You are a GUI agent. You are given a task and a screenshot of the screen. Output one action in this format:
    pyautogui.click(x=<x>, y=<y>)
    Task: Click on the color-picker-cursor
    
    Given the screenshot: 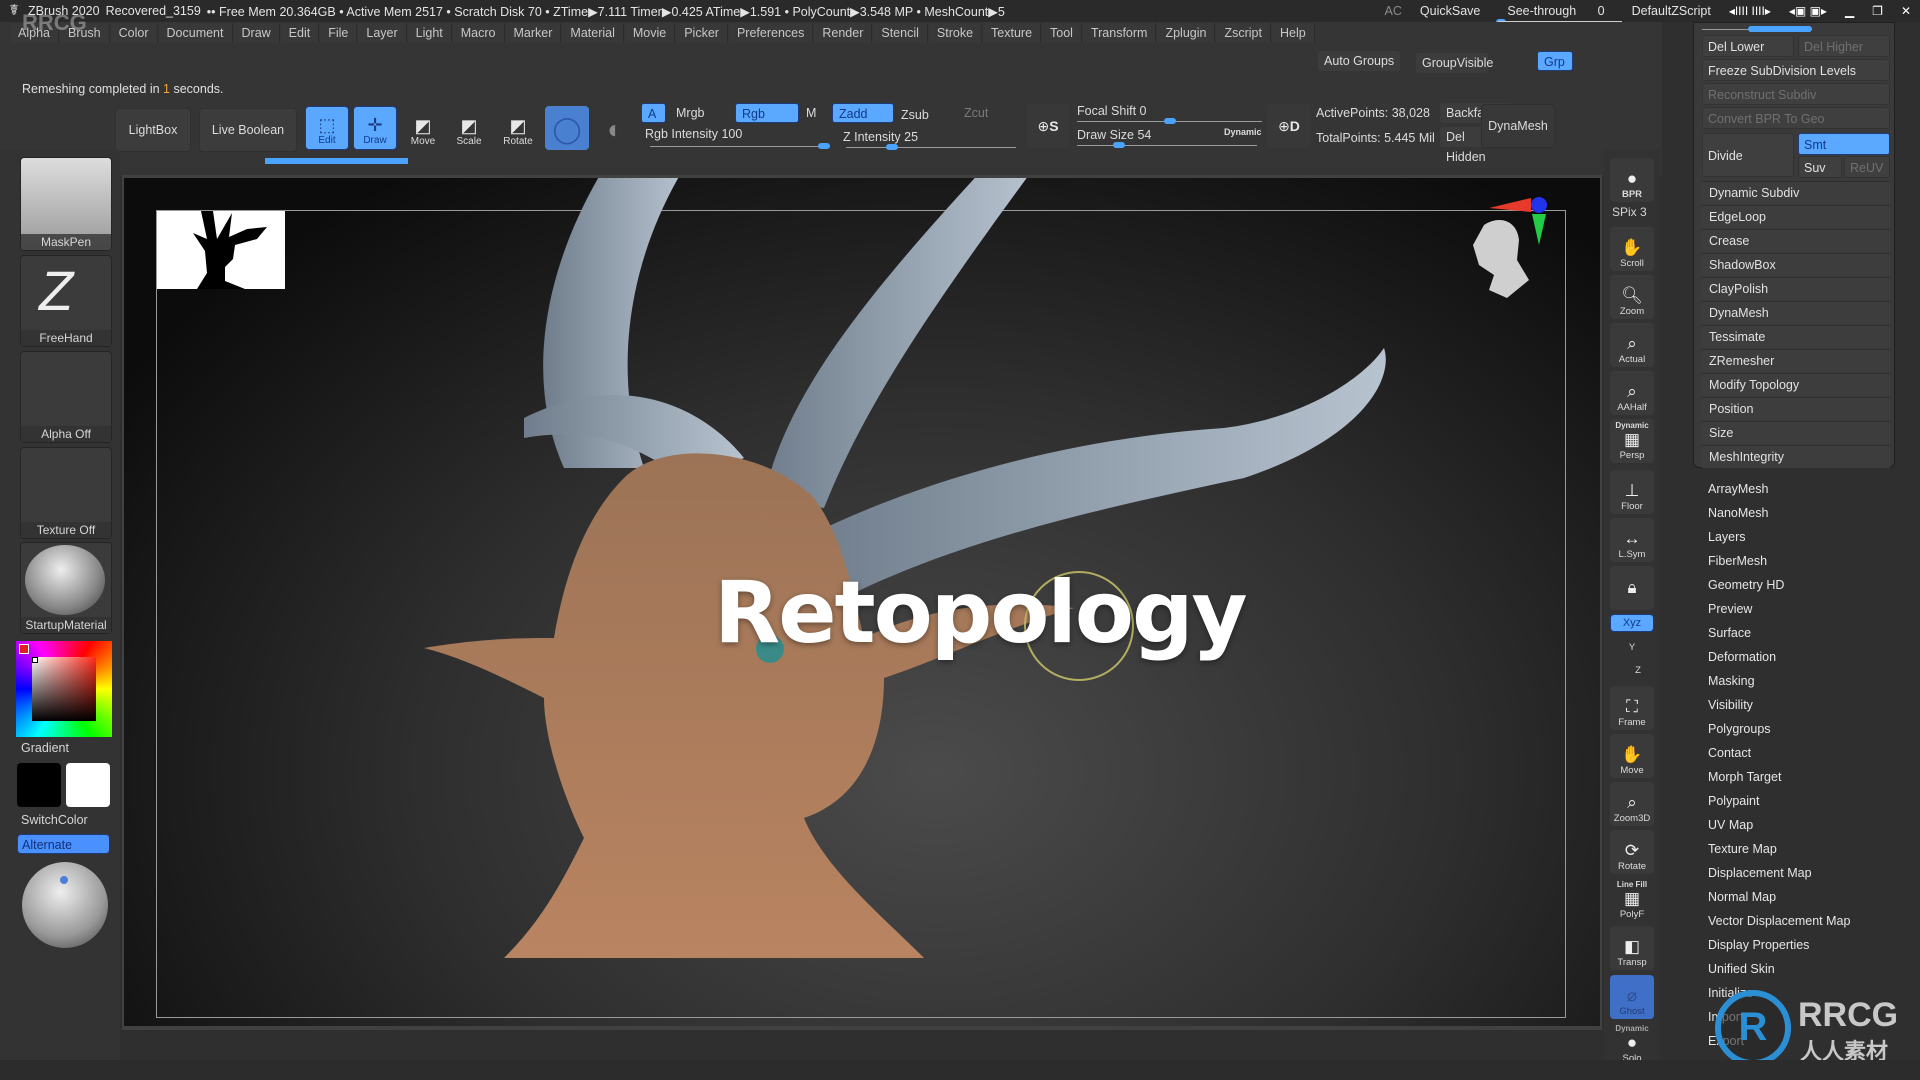 What is the action you would take?
    pyautogui.click(x=35, y=660)
    